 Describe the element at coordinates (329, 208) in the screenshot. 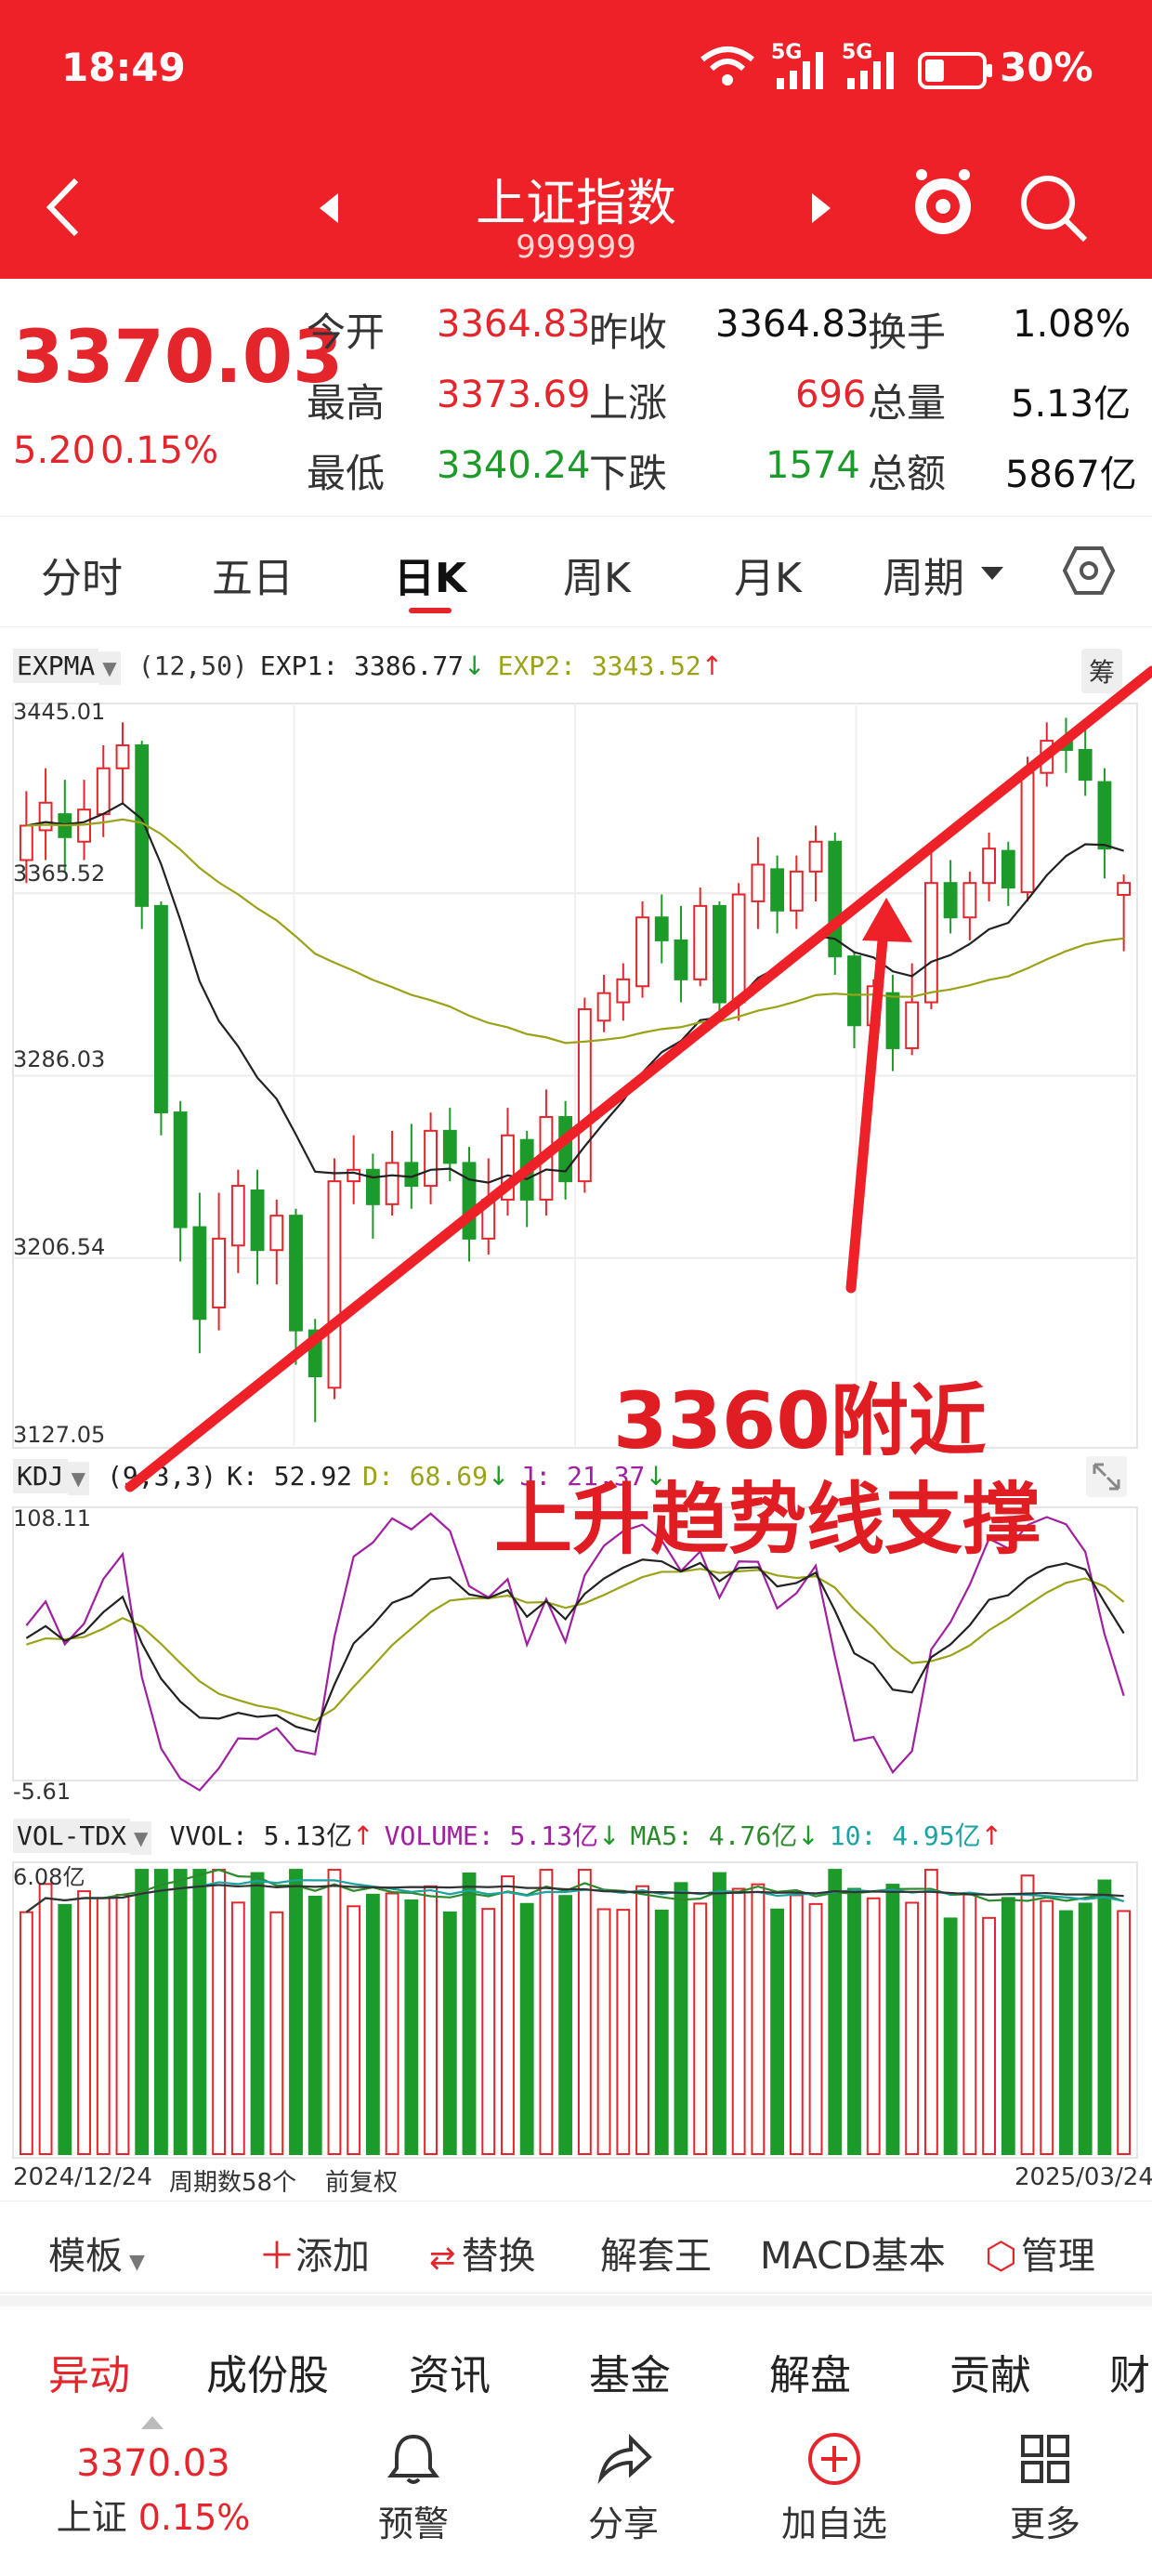

I see `prev-stock-icon` at that location.